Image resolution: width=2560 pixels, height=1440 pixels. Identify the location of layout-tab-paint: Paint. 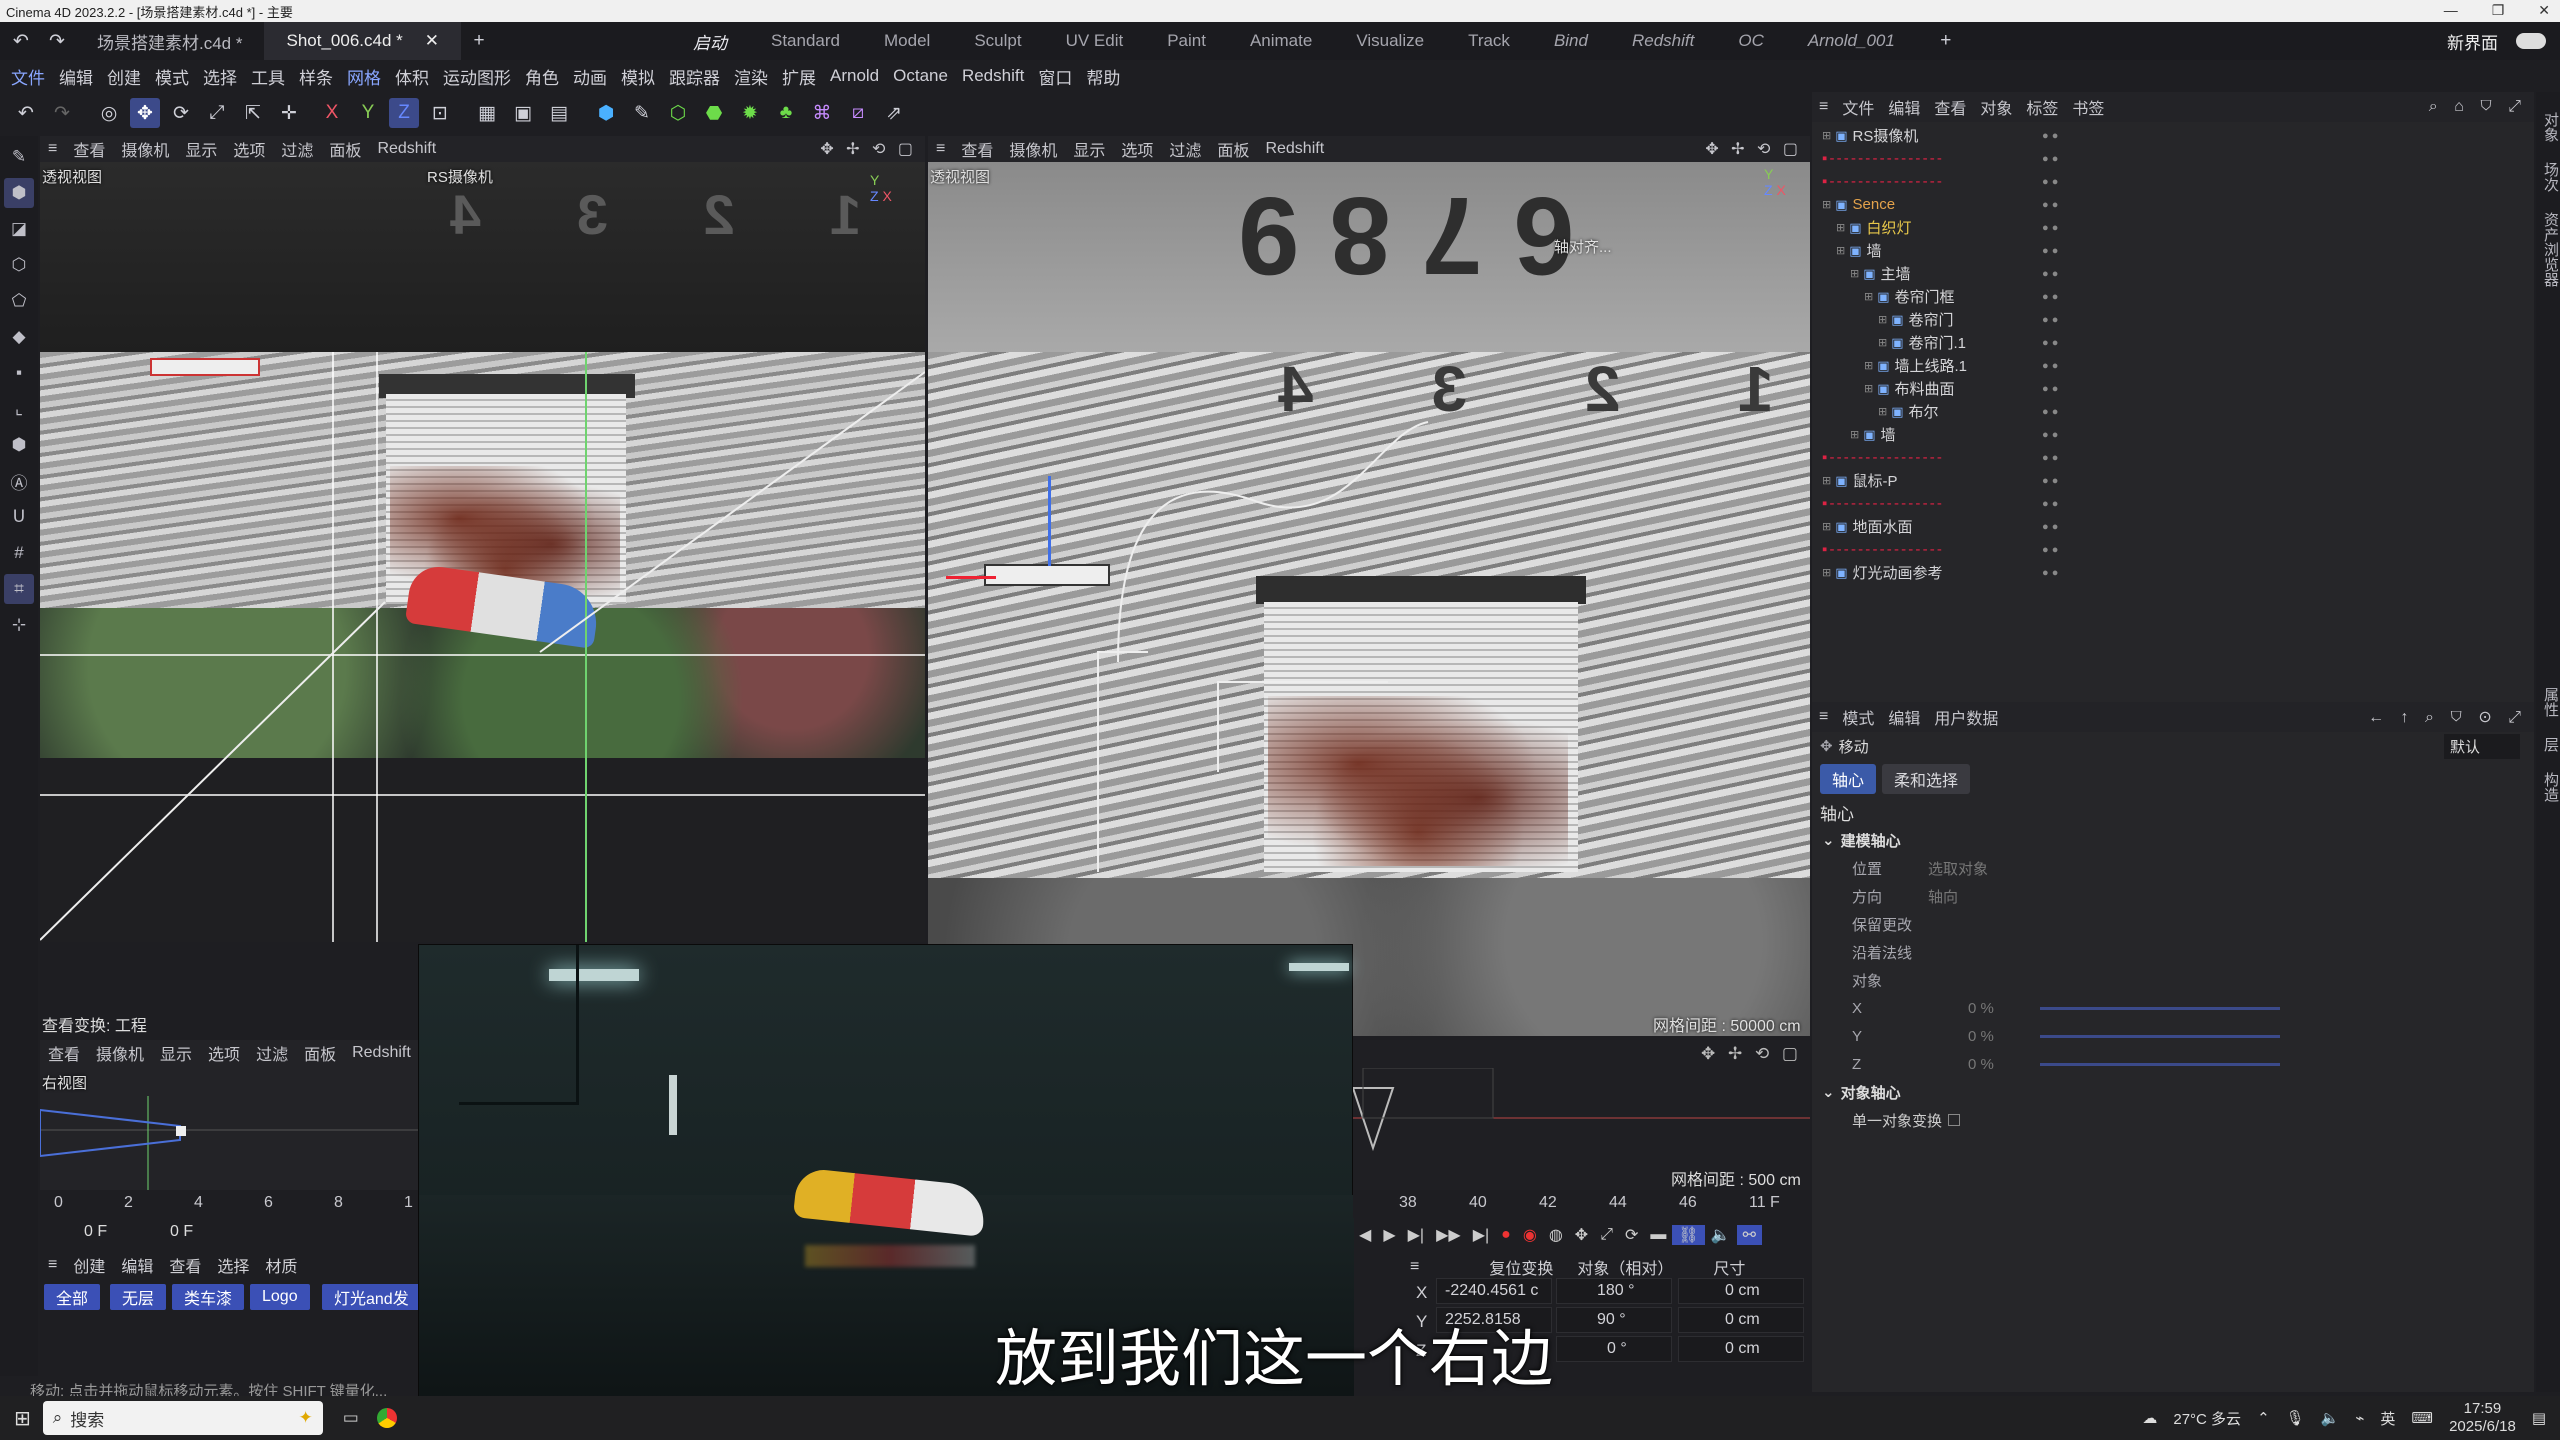
(1186, 41).